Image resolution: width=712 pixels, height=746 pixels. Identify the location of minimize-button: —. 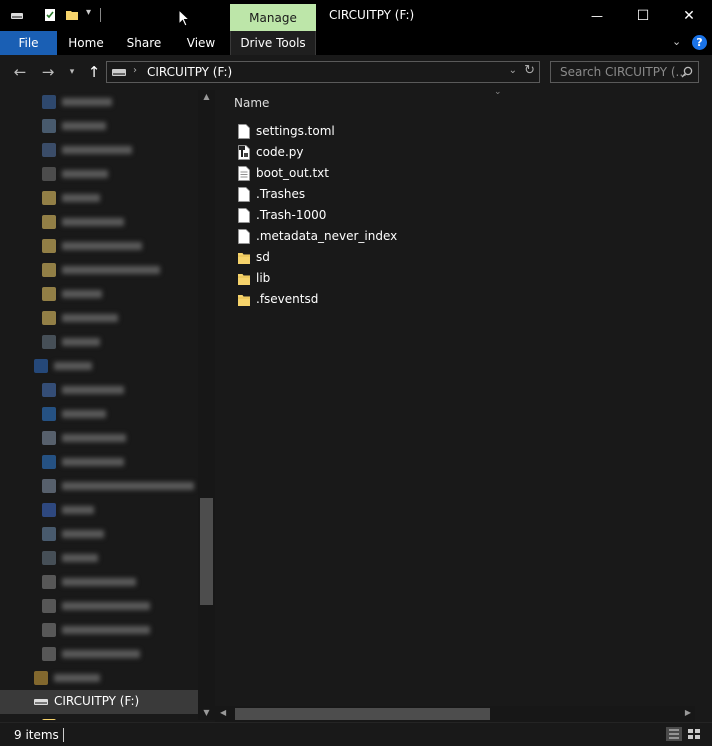
(597, 15).